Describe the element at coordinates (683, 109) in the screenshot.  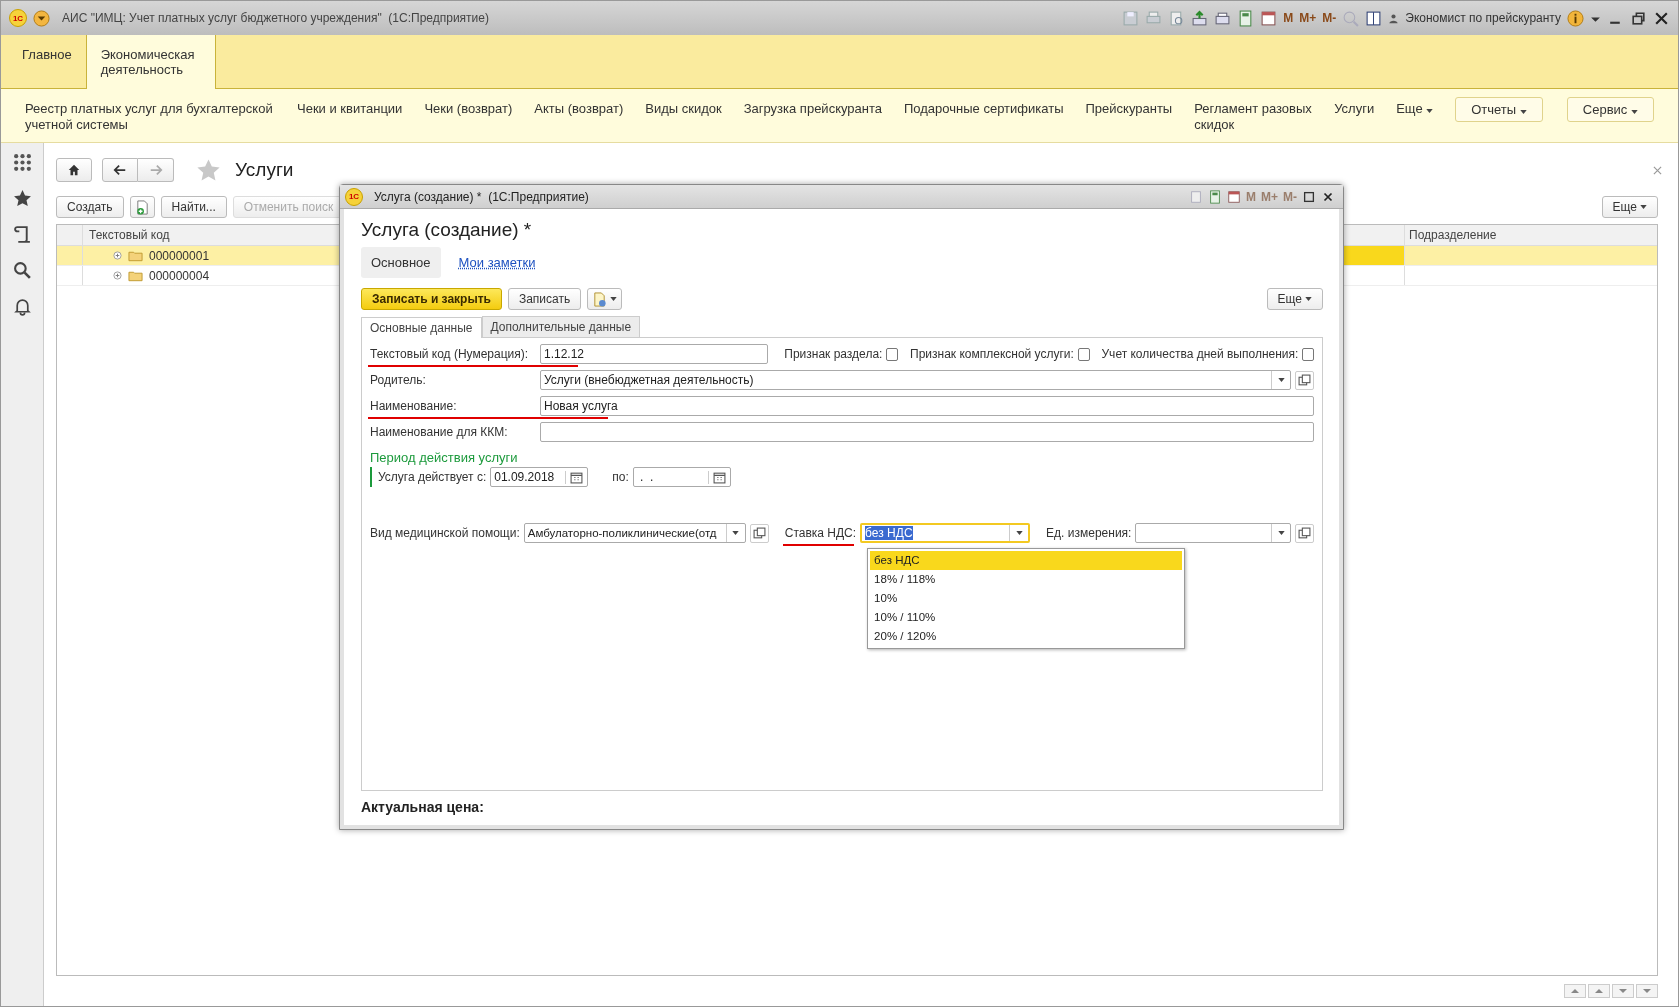
I see `nav-link: Виды скидок` at that location.